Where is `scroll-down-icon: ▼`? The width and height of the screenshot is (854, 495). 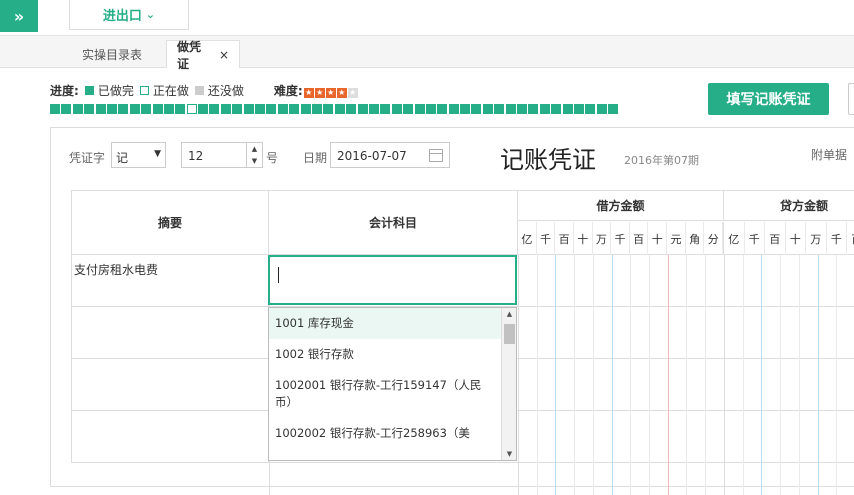
scroll-down-icon: ▼ is located at coordinates (509, 454).